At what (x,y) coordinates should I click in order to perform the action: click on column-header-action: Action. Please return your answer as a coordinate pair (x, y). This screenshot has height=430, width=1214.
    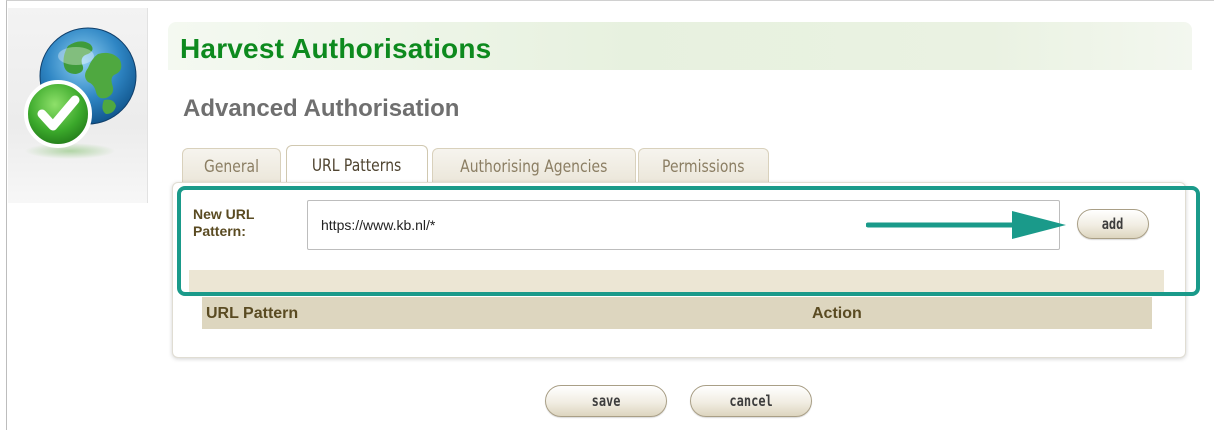
    Looking at the image, I should click on (837, 313).